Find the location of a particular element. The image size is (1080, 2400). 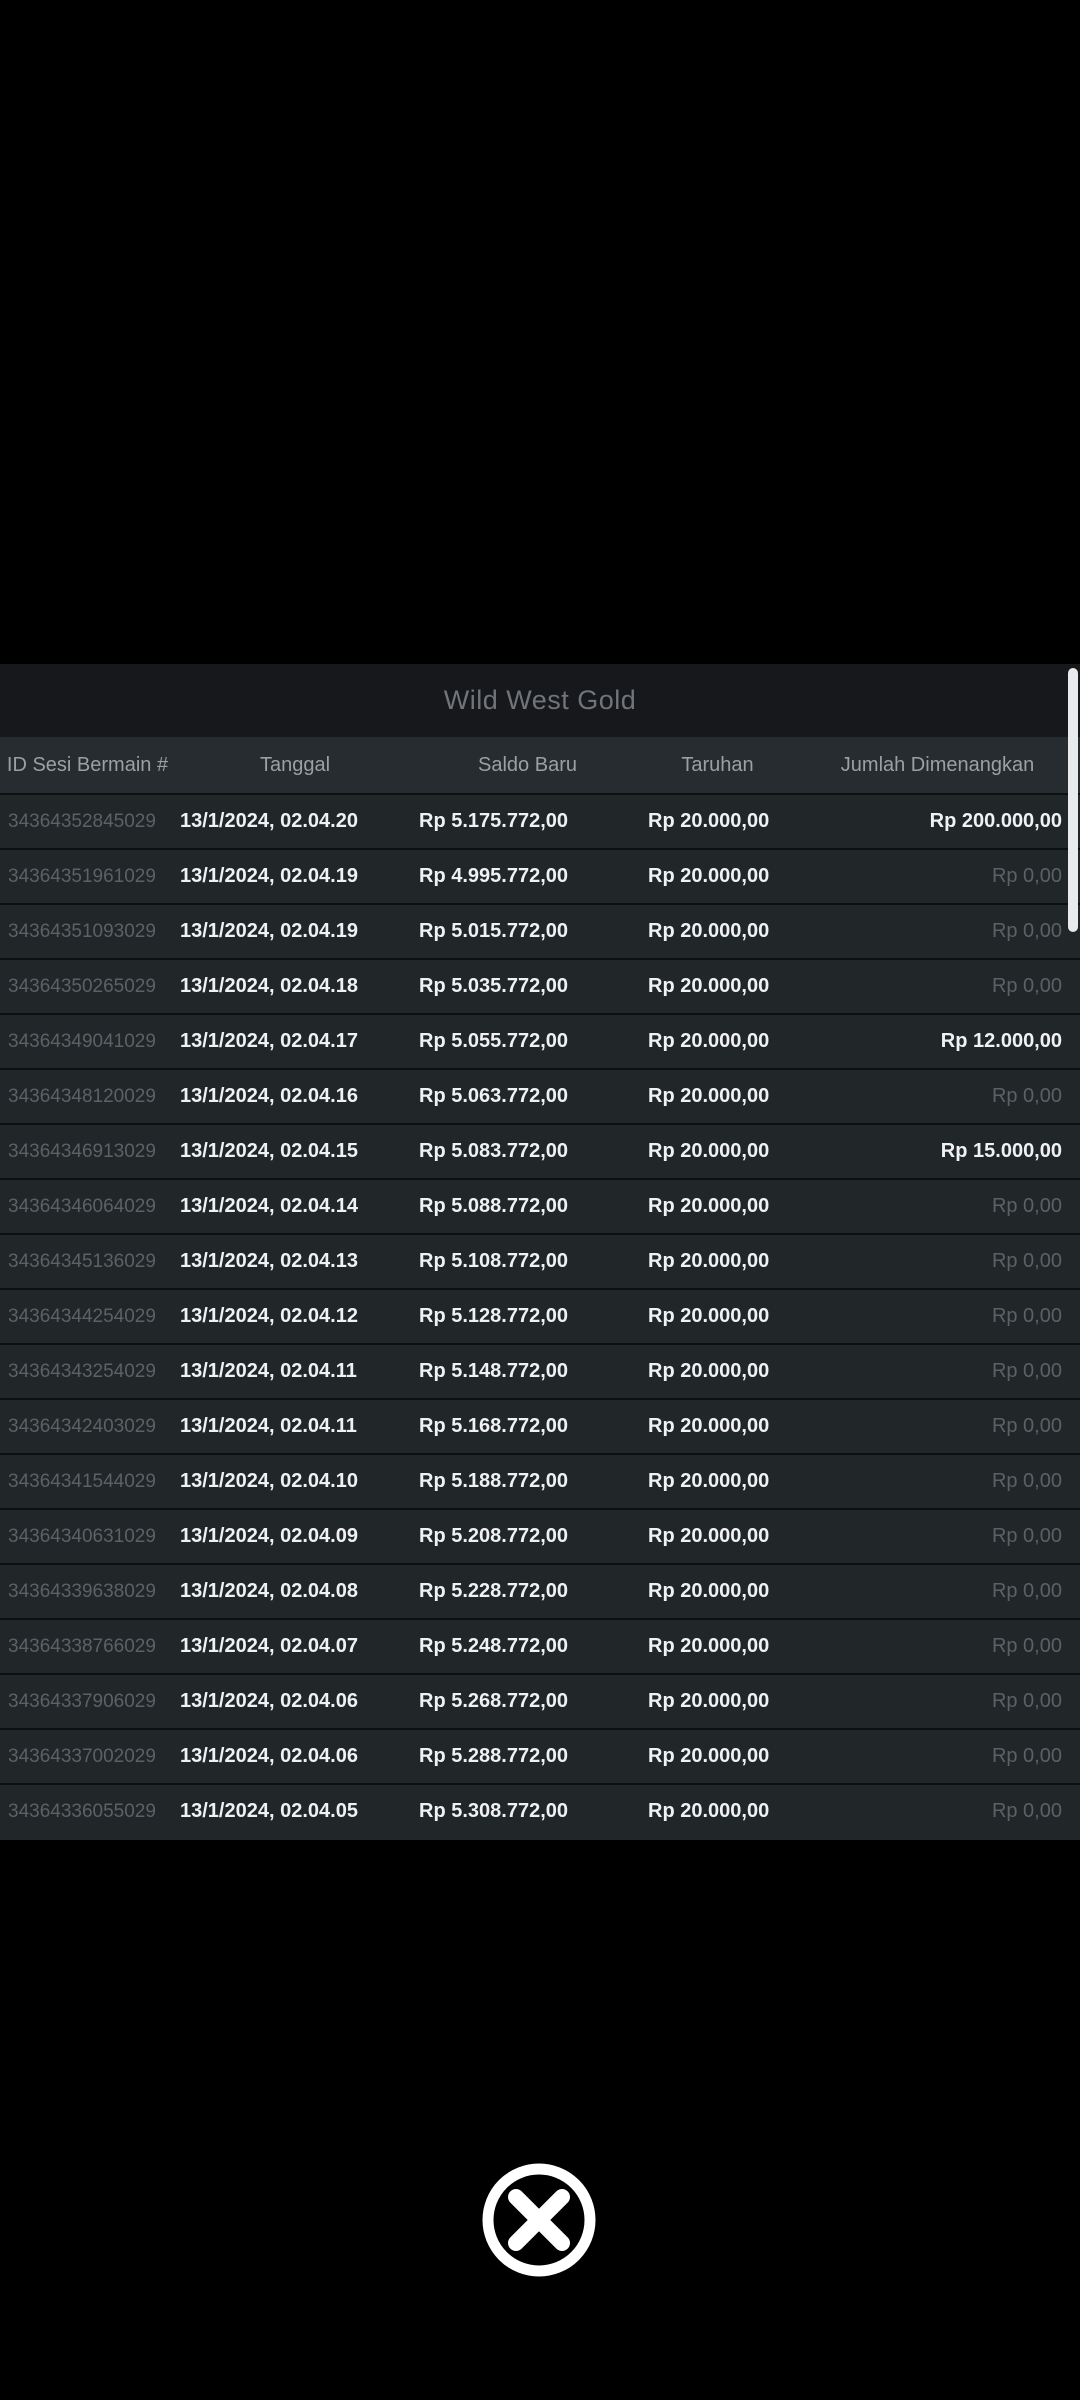

cell-new-balance: Rp 5.228.772,00 is located at coordinates (493, 1591).